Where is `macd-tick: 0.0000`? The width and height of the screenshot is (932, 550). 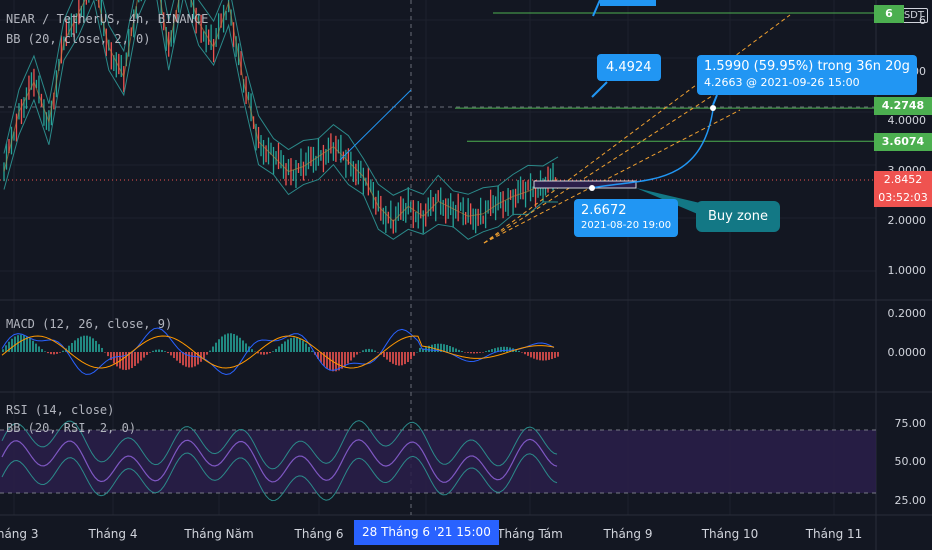 macd-tick: 0.0000 is located at coordinates (907, 352).